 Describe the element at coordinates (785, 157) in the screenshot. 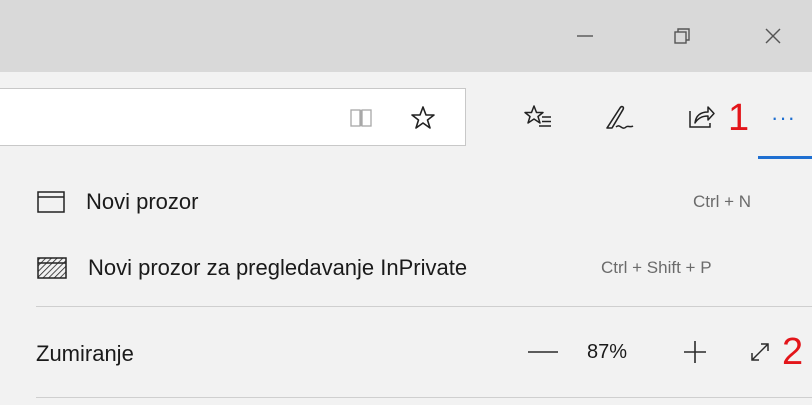

I see `more-button-underline` at that location.